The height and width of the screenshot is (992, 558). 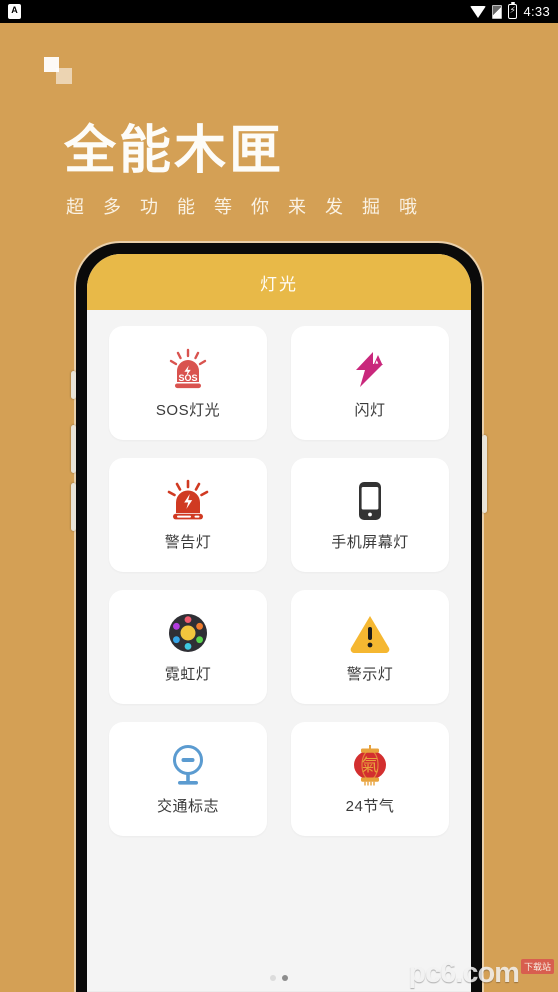 I want to click on grid-item-label: 闪灯, so click(x=370, y=410).